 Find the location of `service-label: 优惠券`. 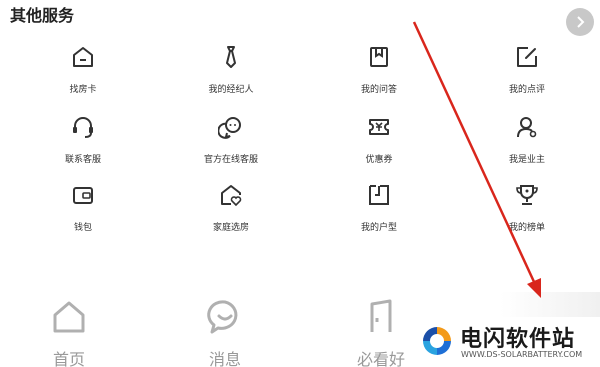

service-label: 优惠券 is located at coordinates (379, 160).